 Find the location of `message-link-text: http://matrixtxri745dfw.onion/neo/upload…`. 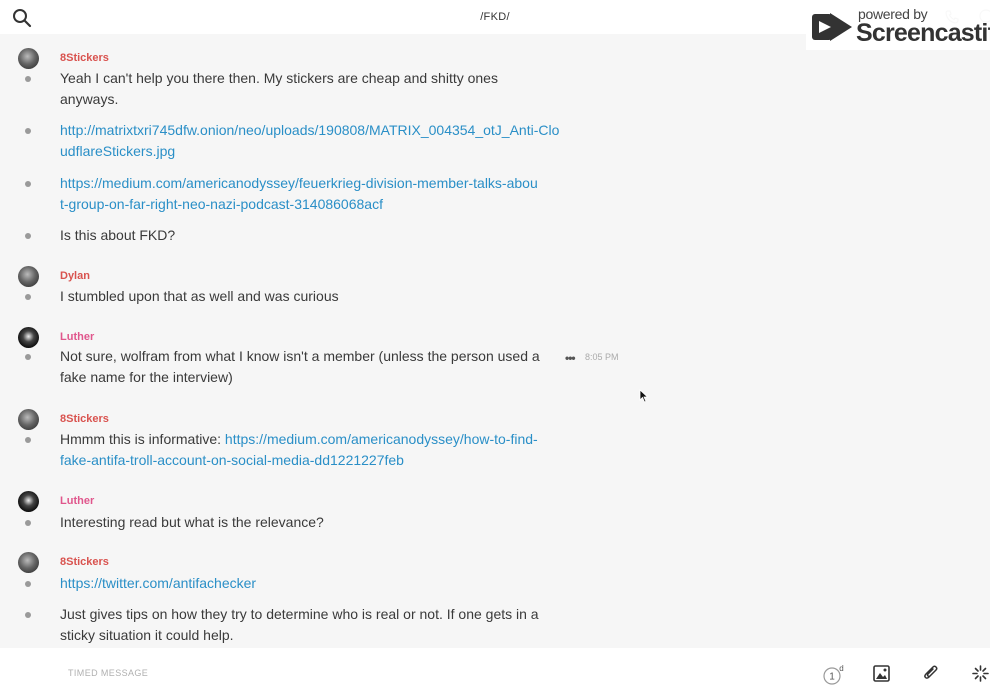

message-link-text: http://matrixtxri745dfw.onion/neo/upload… is located at coordinates (310, 141).